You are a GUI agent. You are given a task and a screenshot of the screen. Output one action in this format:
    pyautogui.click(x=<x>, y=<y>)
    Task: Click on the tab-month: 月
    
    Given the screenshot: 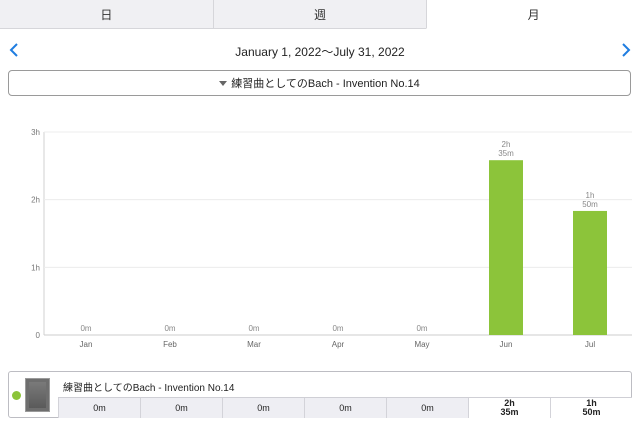 What is the action you would take?
    pyautogui.click(x=533, y=14)
    